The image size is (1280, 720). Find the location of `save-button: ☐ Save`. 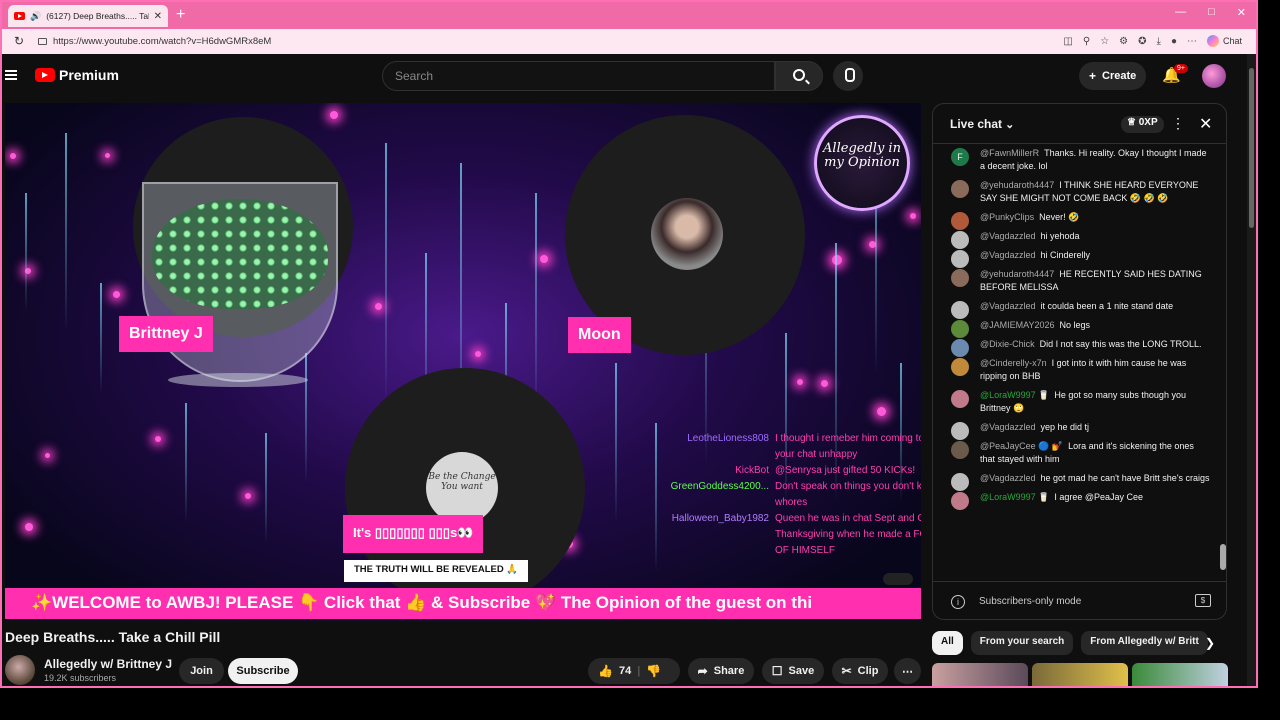

save-button: ☐ Save is located at coordinates (793, 671).